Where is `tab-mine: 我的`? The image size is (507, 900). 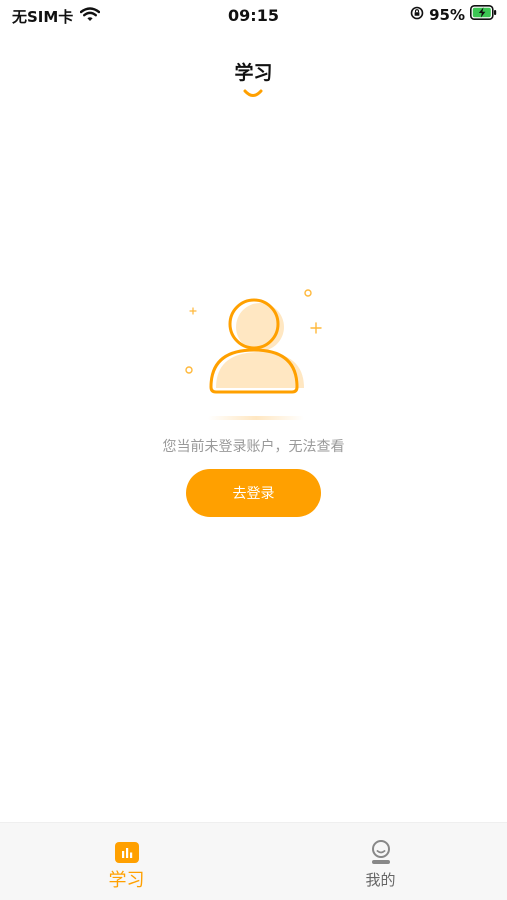
tab-mine: 我的 is located at coordinates (380, 861).